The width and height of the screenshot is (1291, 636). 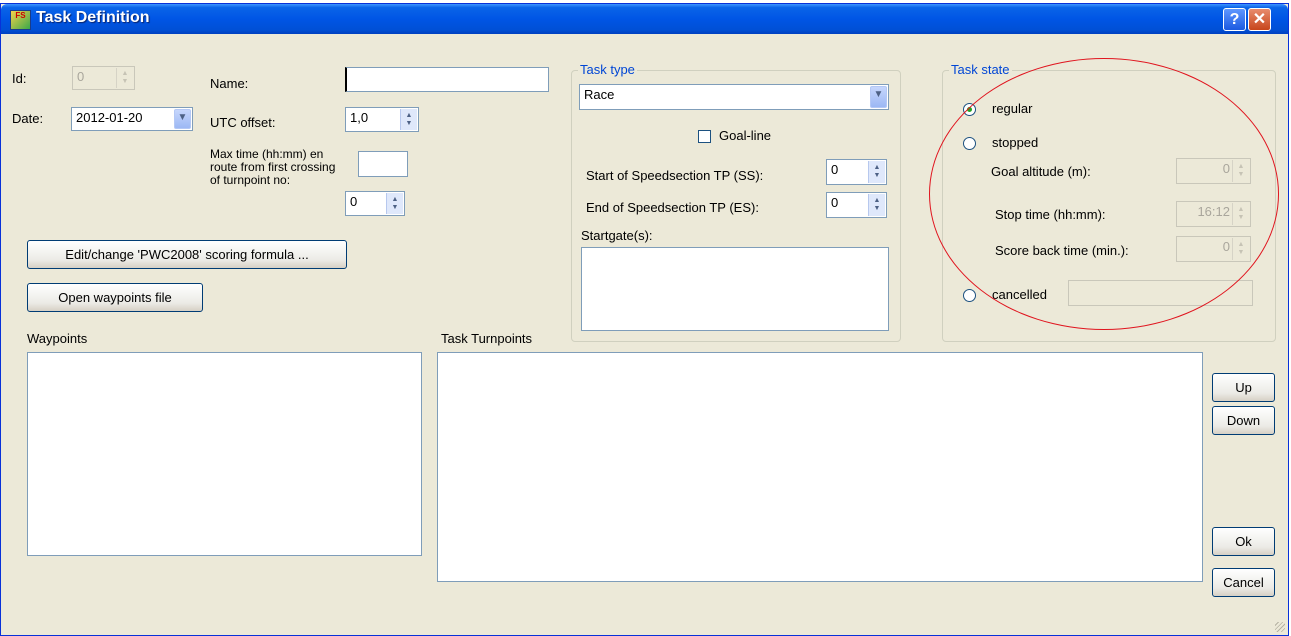 I want to click on close-button: ✕, so click(x=1259, y=19).